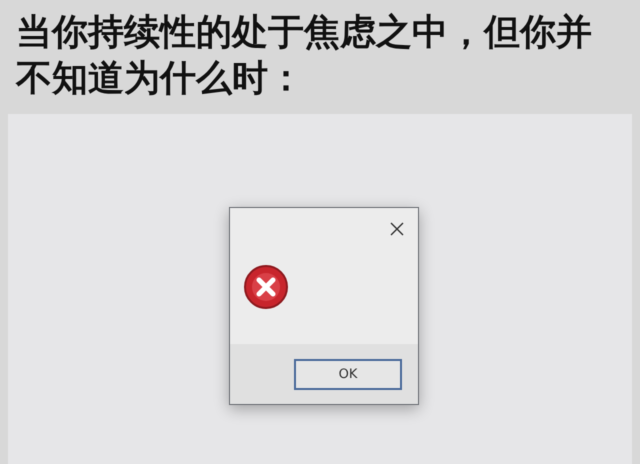 This screenshot has width=640, height=464. What do you see at coordinates (348, 374) in the screenshot?
I see `ok-button: OK` at bounding box center [348, 374].